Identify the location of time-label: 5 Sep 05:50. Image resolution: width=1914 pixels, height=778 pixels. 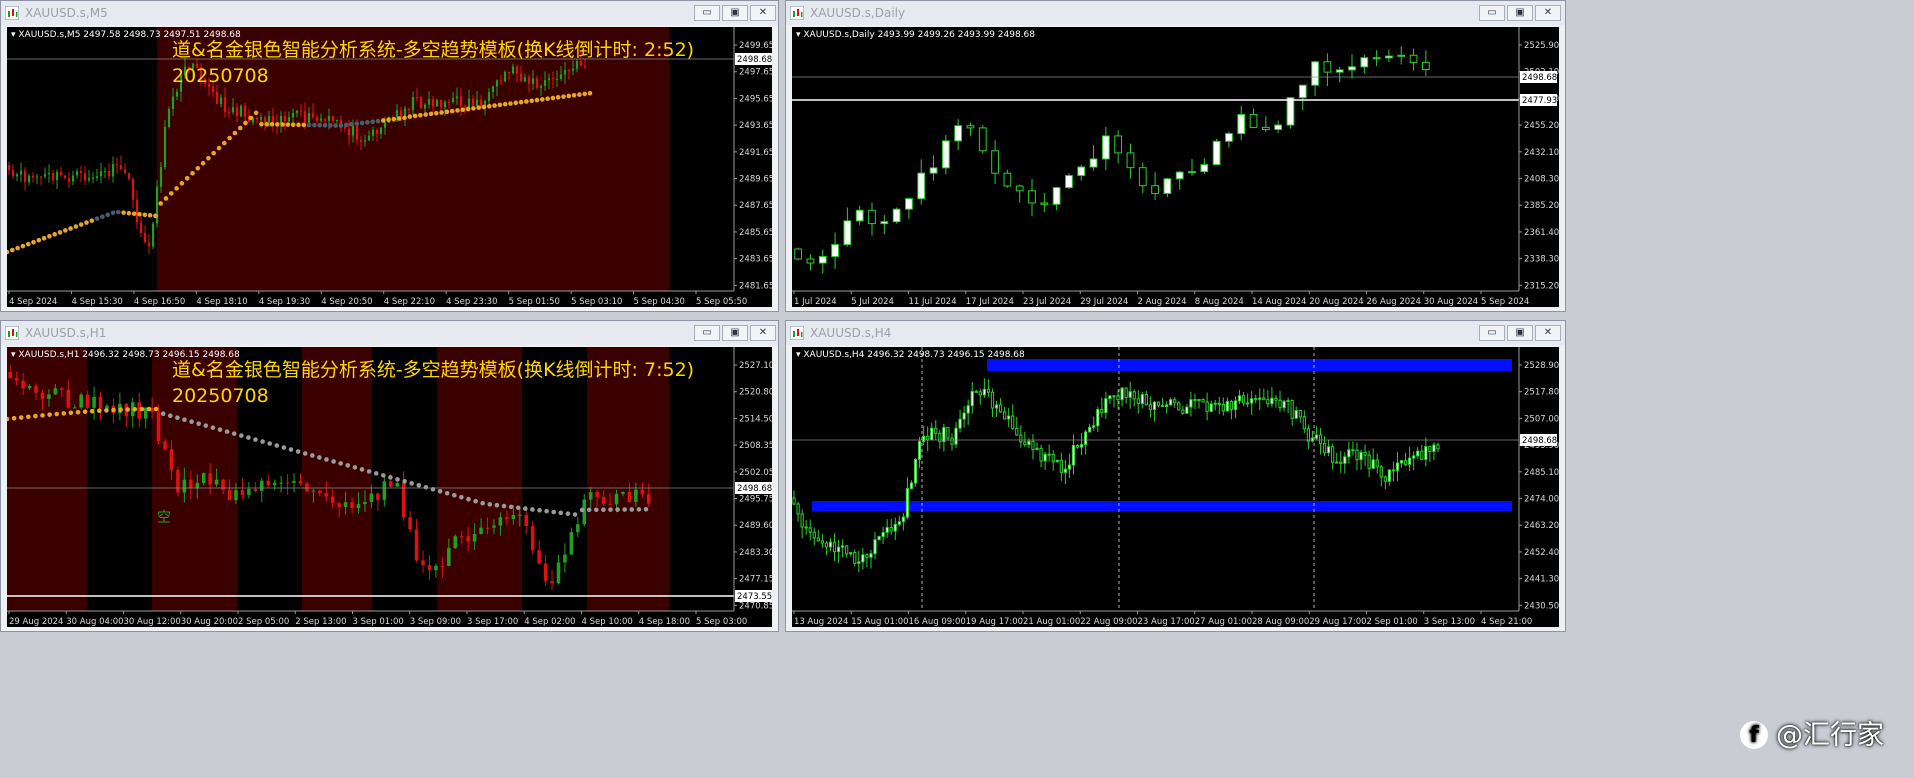
(721, 302).